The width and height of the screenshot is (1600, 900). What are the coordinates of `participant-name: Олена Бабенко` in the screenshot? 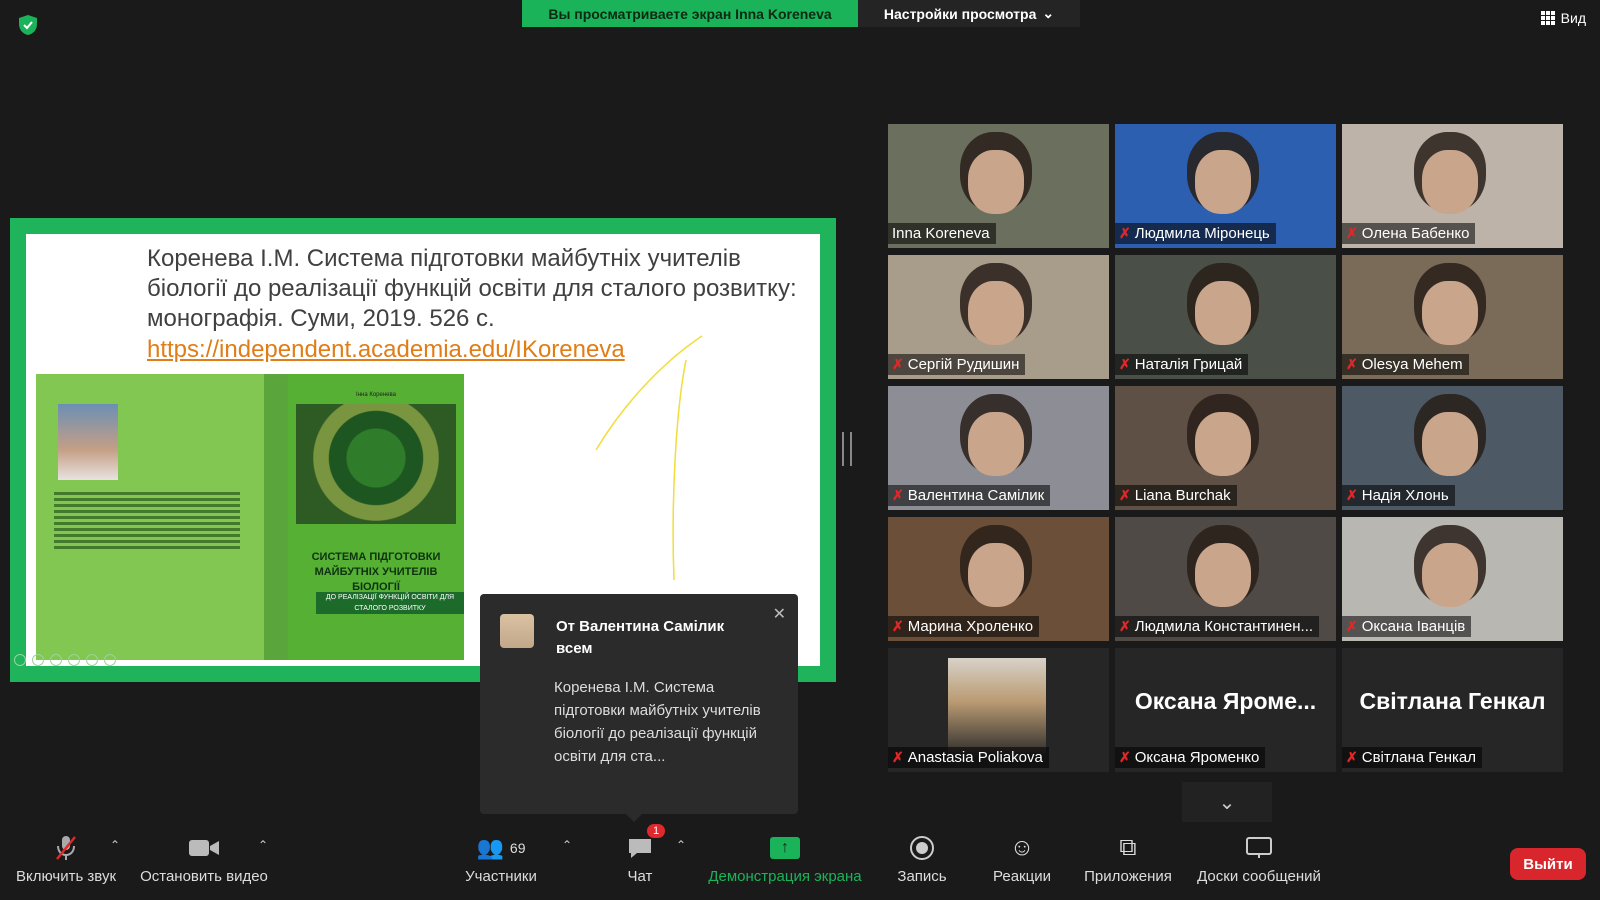 It's located at (1415, 233).